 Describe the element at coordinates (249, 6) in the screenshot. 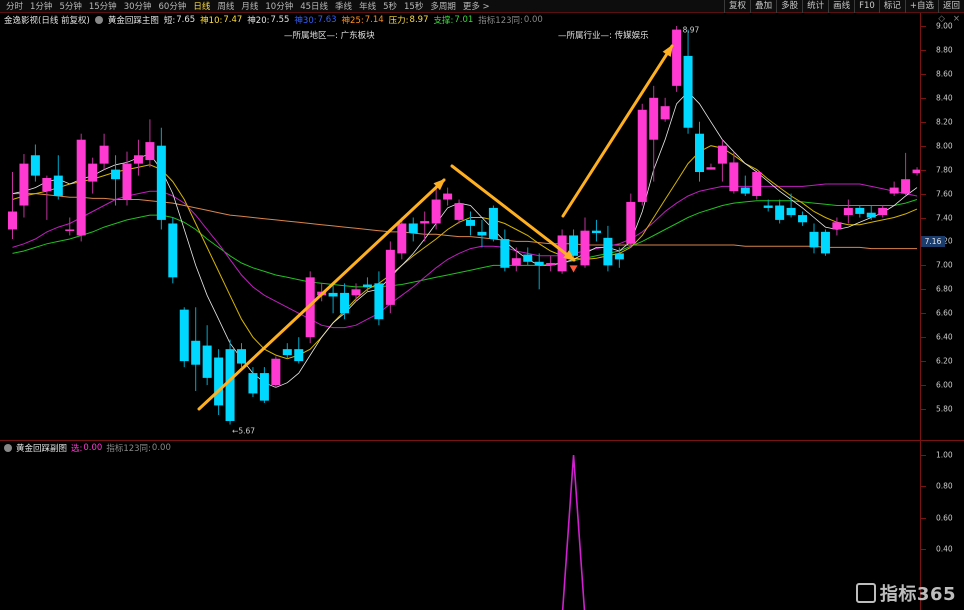

I see `period-tab: 月线` at that location.